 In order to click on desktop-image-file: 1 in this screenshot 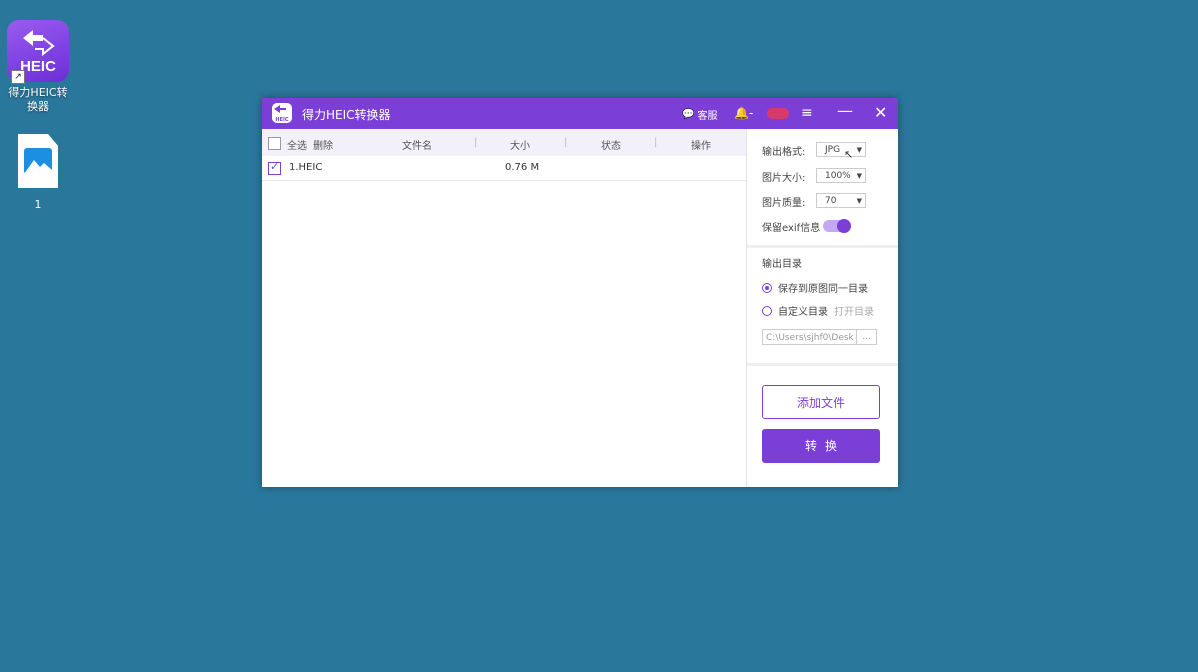, I will do `click(38, 173)`.